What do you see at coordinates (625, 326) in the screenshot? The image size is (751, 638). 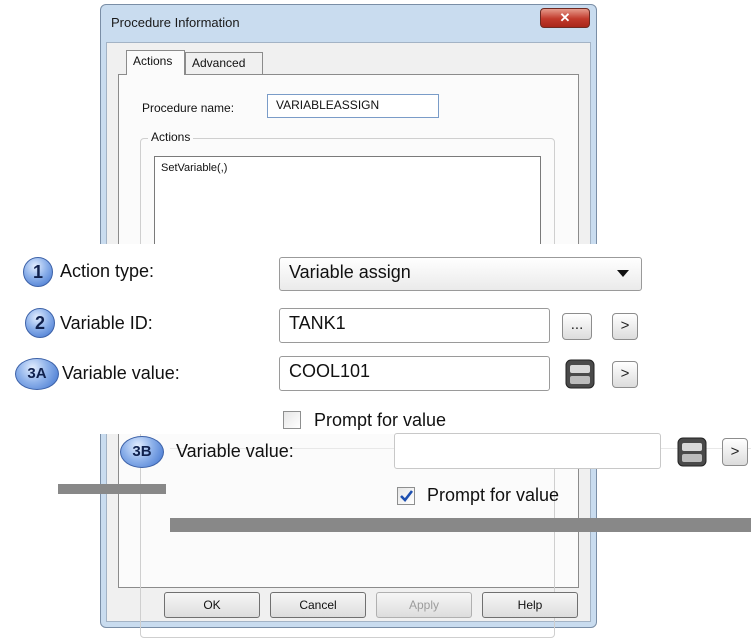 I see `variable-id-arrow-button: >` at bounding box center [625, 326].